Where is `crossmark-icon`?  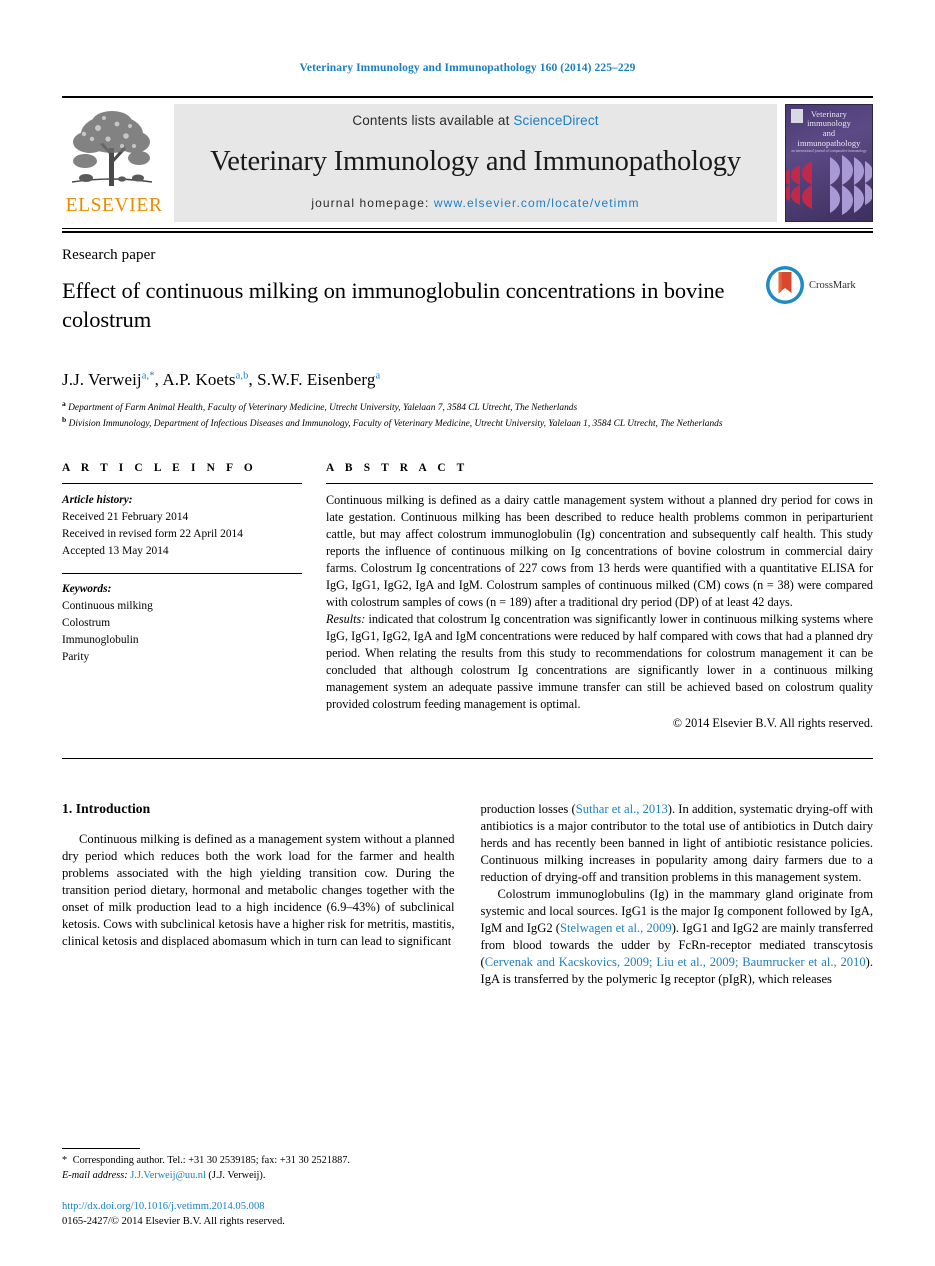
crossmark-icon is located at coordinates (785, 285).